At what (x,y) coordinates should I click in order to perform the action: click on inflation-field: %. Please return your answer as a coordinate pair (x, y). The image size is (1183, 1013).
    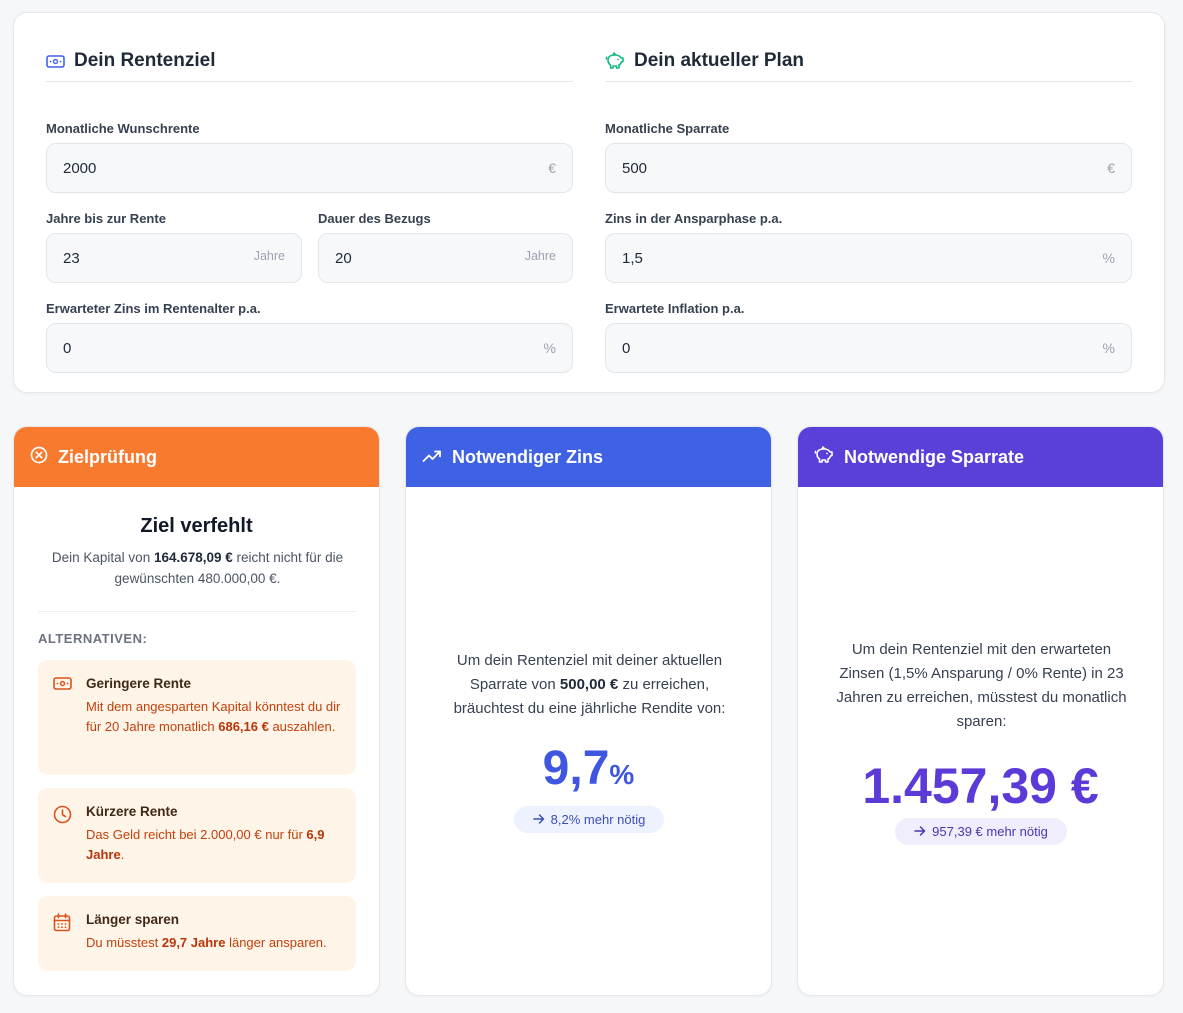
    Looking at the image, I should click on (868, 348).